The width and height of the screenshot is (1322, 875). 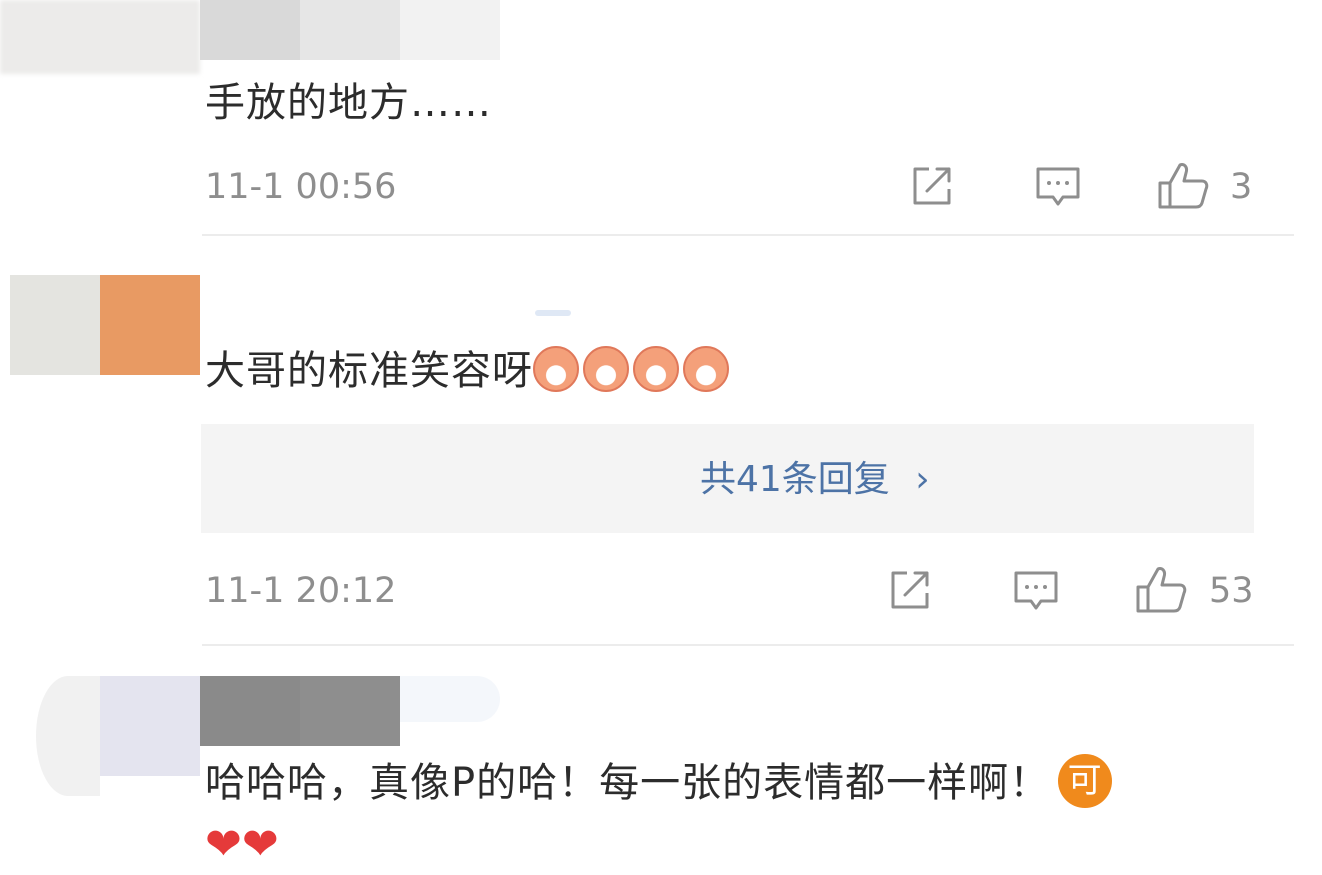 I want to click on comment-text: 大哥的标准笑容呀, so click(x=469, y=371).